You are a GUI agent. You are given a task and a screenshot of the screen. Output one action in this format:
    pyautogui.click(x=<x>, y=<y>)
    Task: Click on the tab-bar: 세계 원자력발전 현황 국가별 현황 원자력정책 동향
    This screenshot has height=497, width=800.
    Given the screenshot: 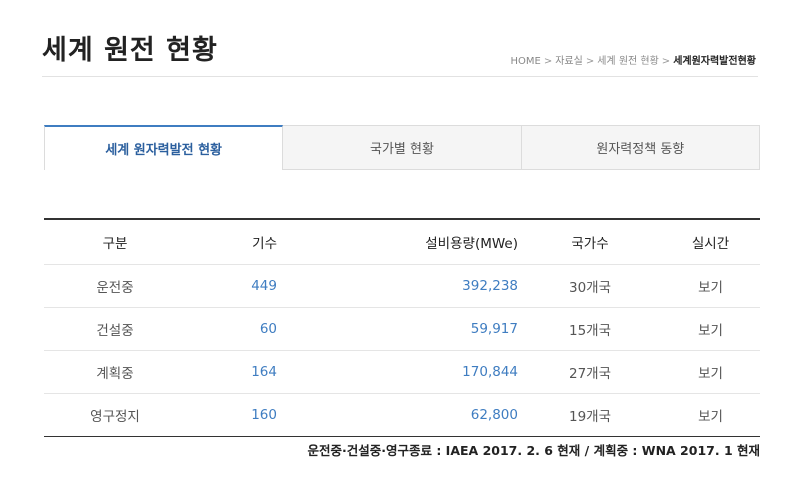 What is the action you would take?
    pyautogui.click(x=402, y=147)
    